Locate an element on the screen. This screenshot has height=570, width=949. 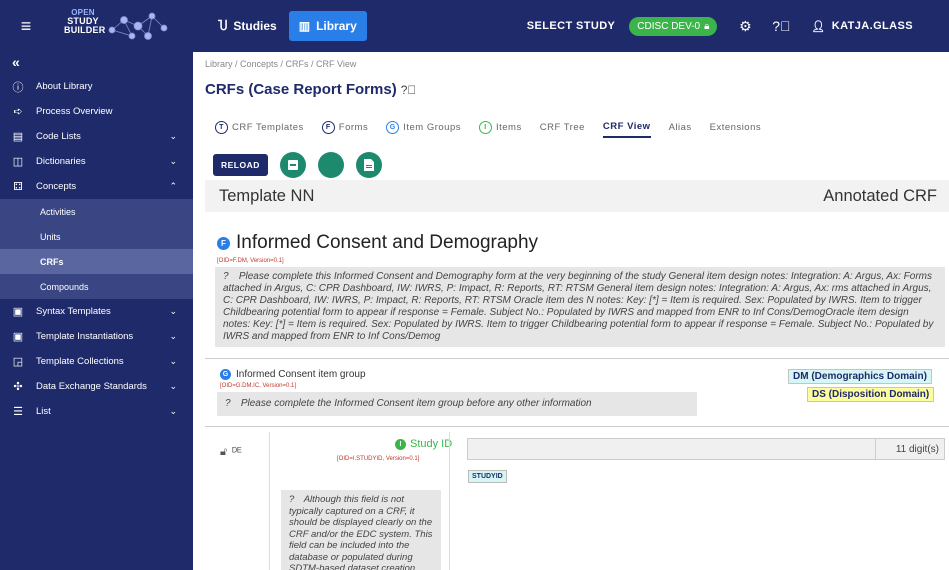
toolbar: RELOAD is located at coordinates (297, 165).